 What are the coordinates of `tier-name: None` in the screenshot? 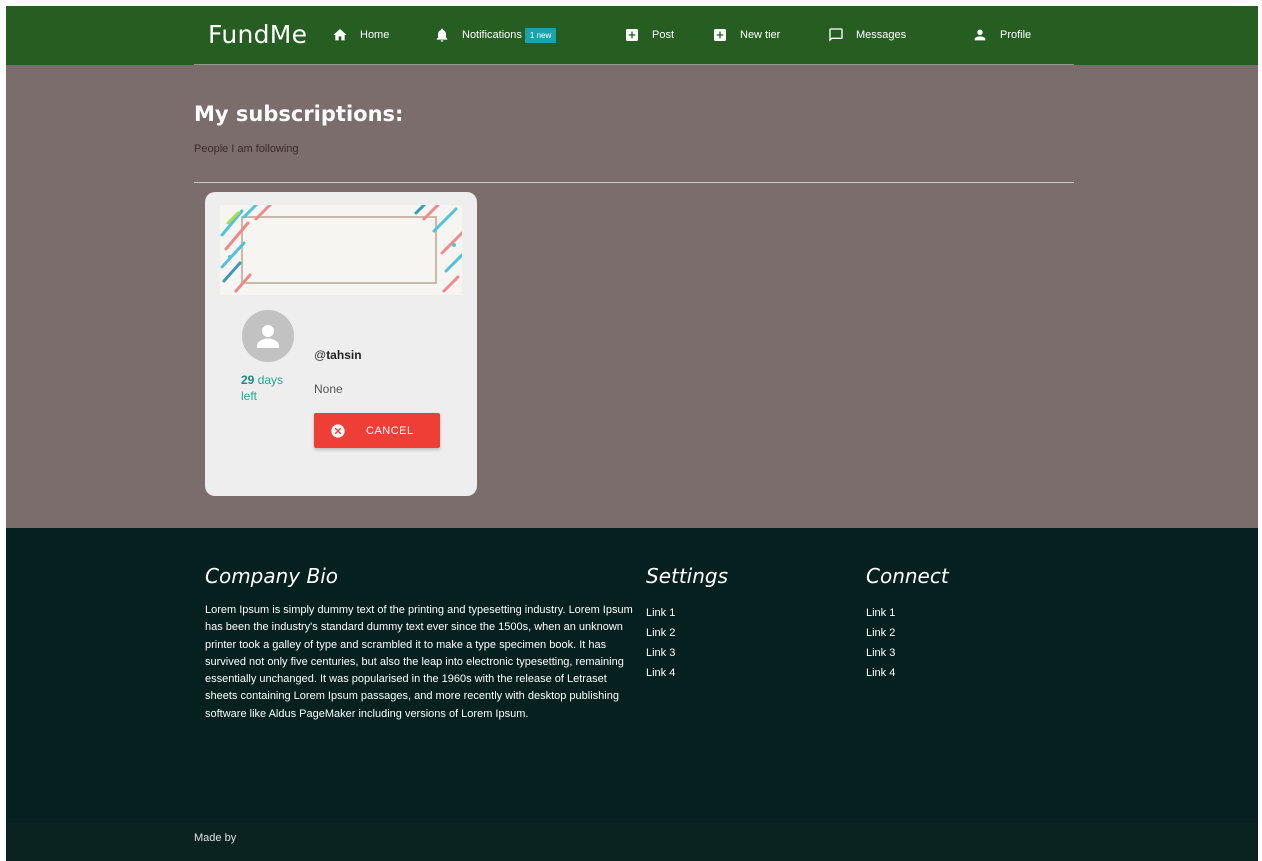 It's located at (328, 389).